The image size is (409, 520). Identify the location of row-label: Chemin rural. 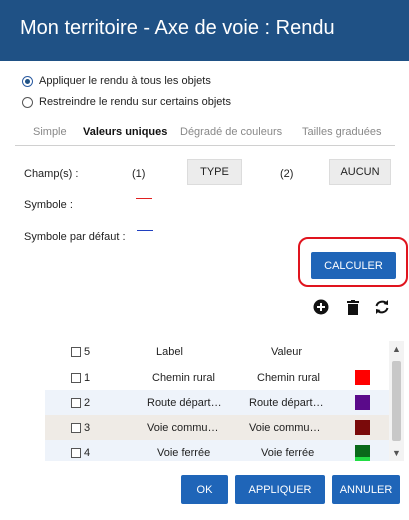
(183, 378).